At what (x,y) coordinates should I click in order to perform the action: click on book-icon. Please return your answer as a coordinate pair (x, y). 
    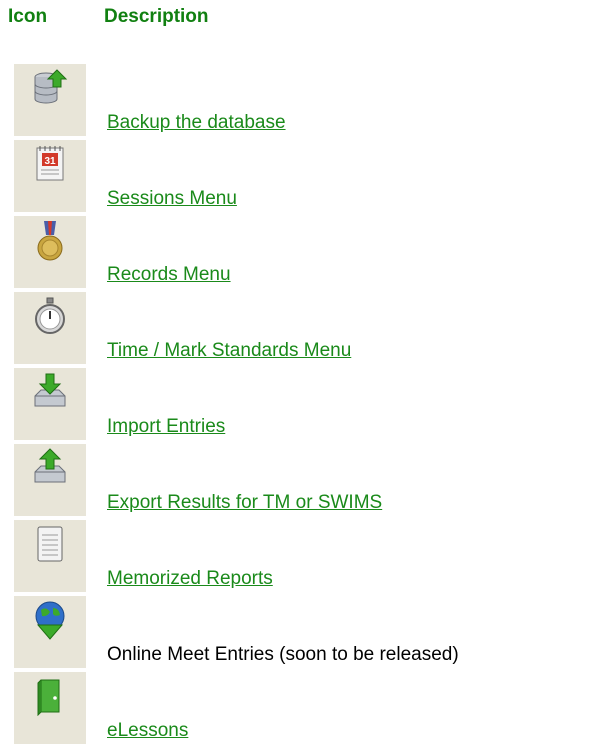
    Looking at the image, I should click on (48, 697).